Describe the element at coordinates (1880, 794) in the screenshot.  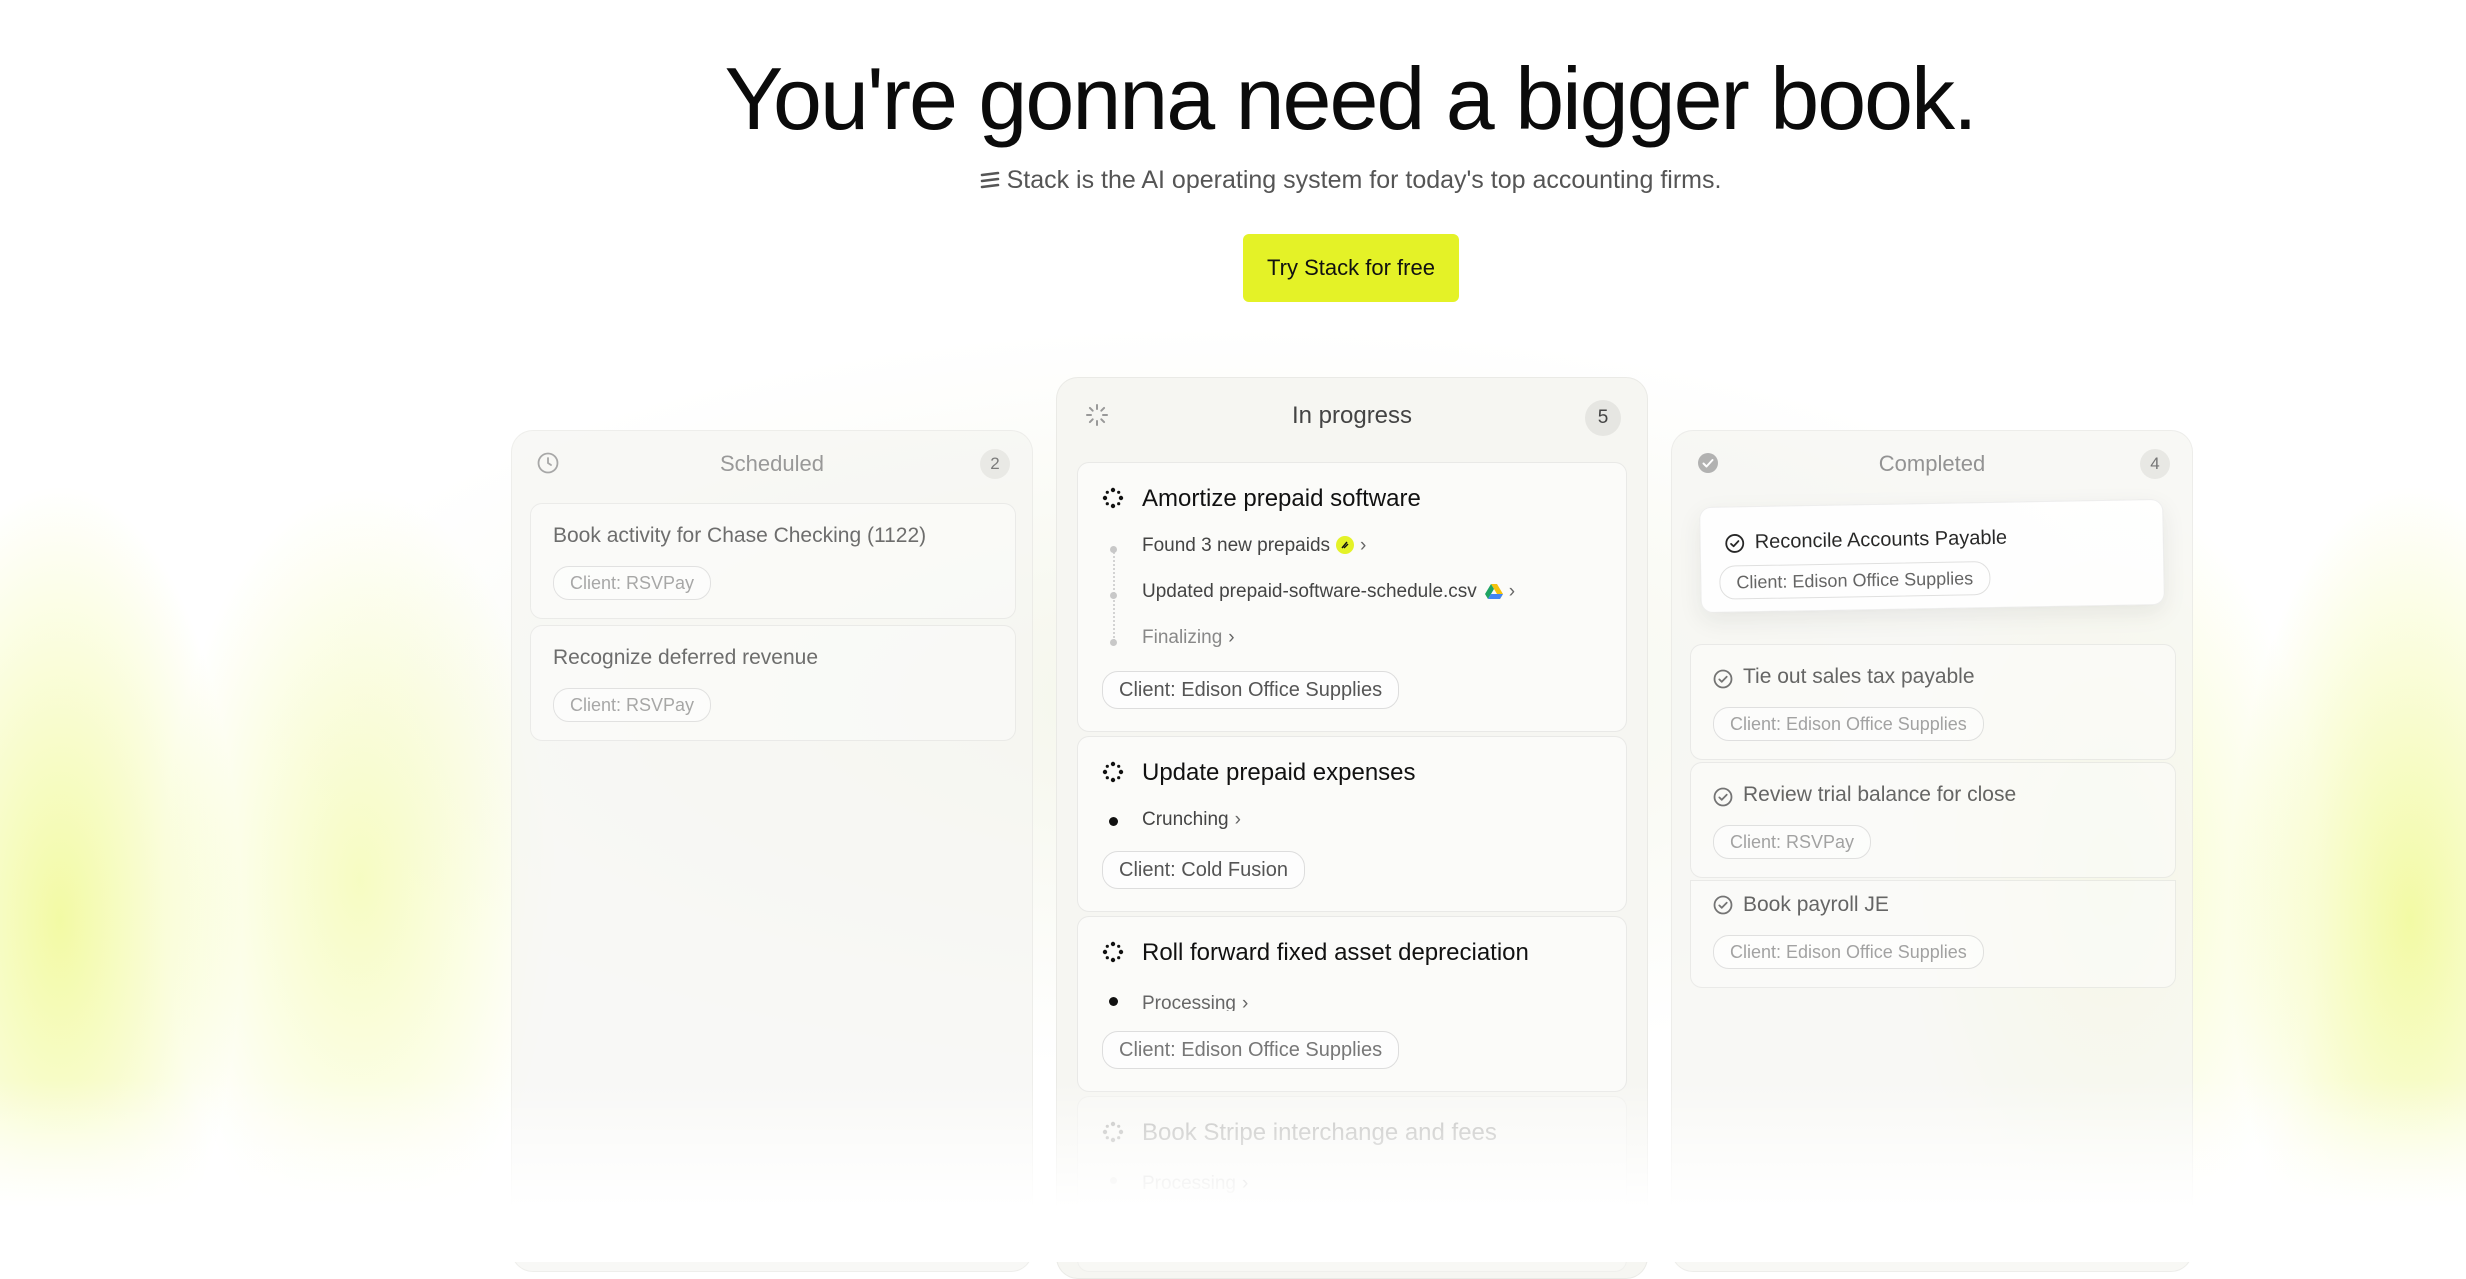
I see `task-title: Review trial balance for close` at that location.